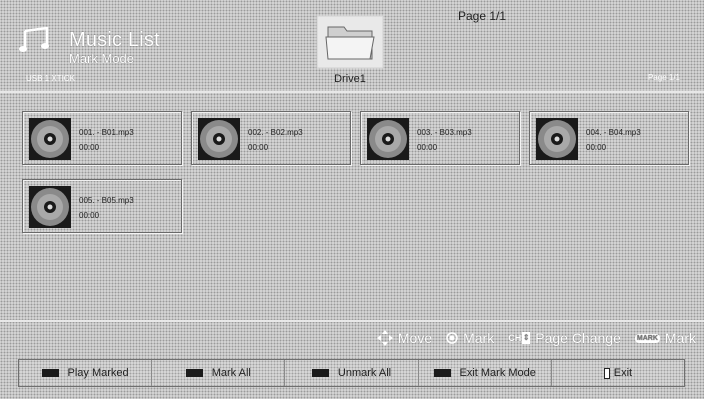 This screenshot has width=704, height=399. I want to click on mode-label: Mark Mode, so click(102, 58).